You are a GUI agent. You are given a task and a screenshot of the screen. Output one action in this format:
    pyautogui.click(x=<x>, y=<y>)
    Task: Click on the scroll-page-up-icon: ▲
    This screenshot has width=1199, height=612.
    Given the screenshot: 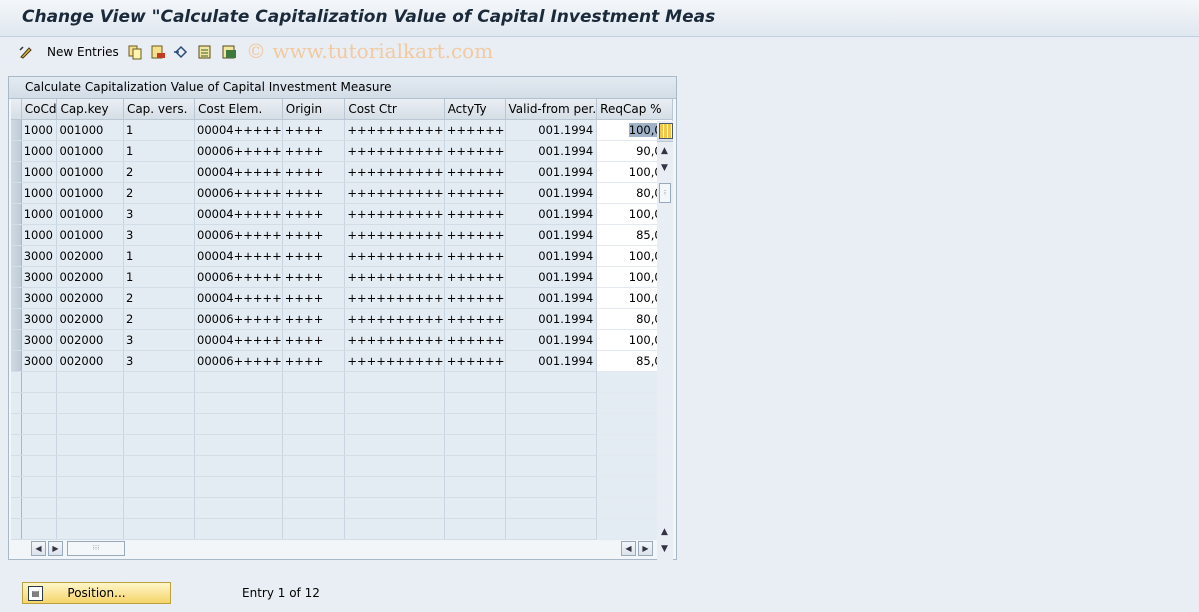 What is the action you would take?
    pyautogui.click(x=664, y=532)
    